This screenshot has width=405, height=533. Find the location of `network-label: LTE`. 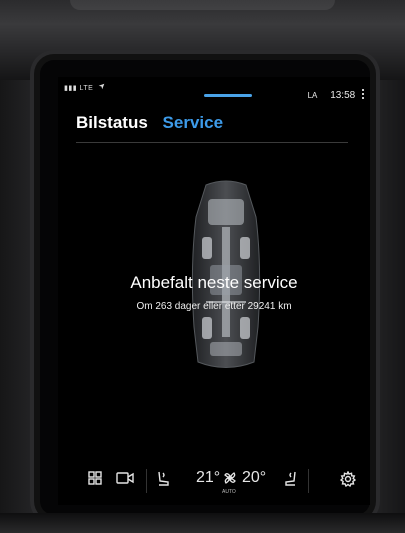

network-label: LTE is located at coordinates (86, 88).